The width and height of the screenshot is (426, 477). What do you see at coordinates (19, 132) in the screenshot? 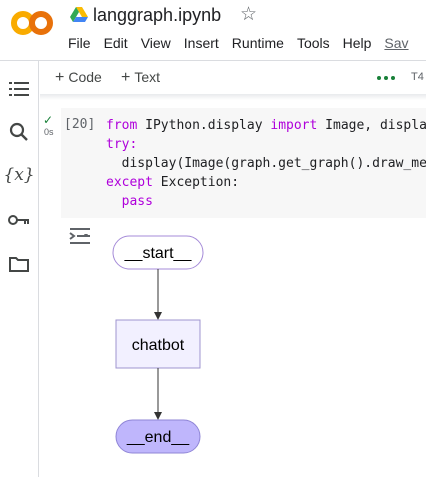
I see `search-icon` at bounding box center [19, 132].